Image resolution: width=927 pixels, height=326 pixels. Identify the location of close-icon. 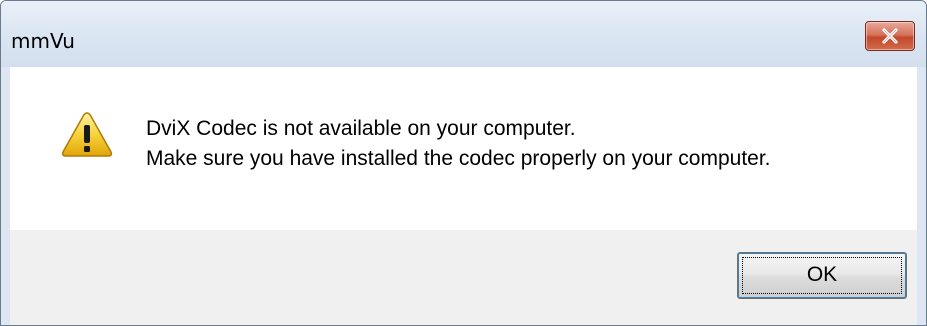
(890, 36).